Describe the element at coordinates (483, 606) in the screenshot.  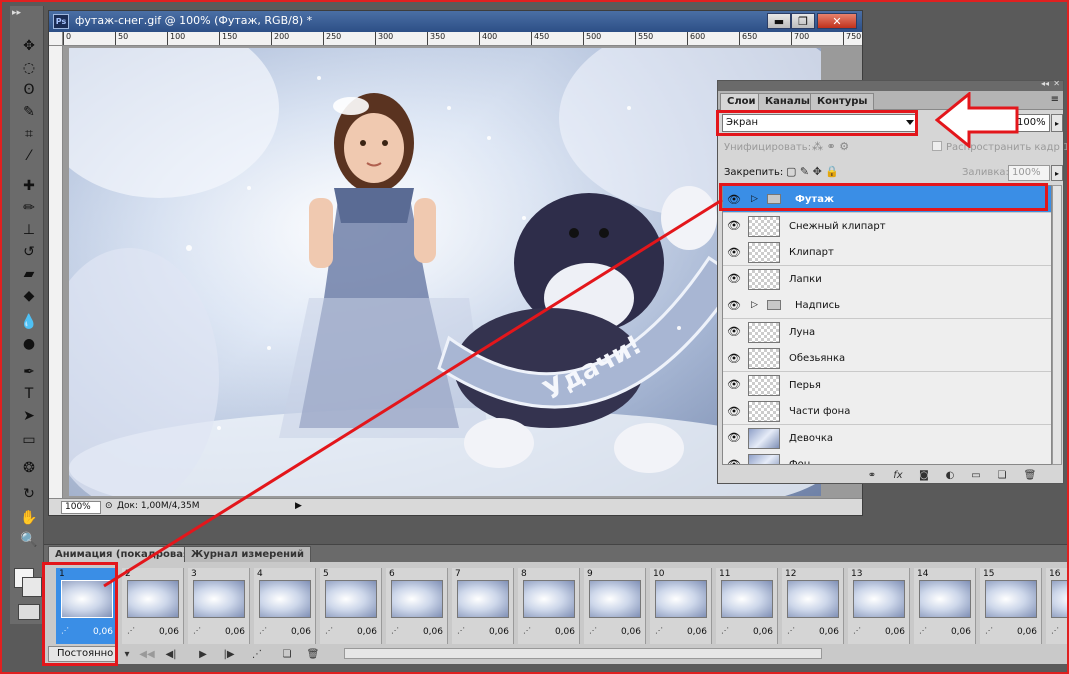
I see `animation-frame: 7 ⋰ 0,06` at that location.